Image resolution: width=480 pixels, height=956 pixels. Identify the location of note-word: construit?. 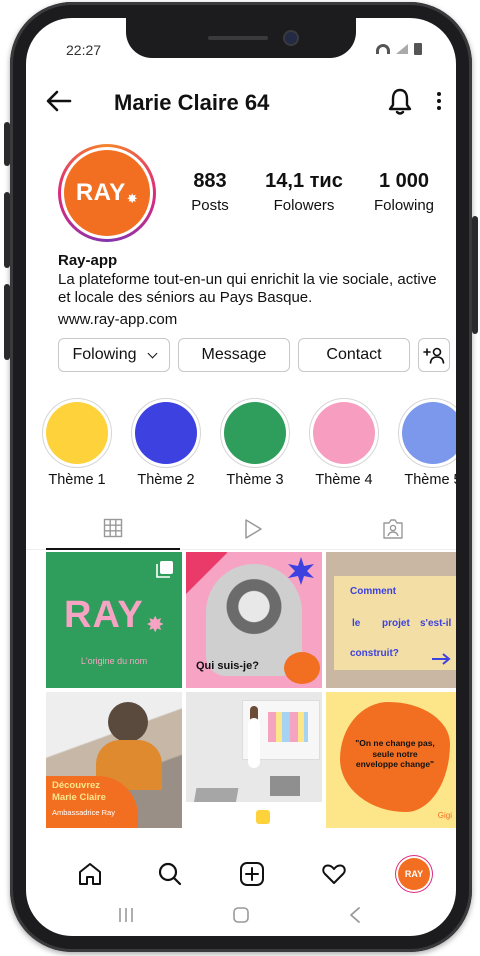
(374, 653).